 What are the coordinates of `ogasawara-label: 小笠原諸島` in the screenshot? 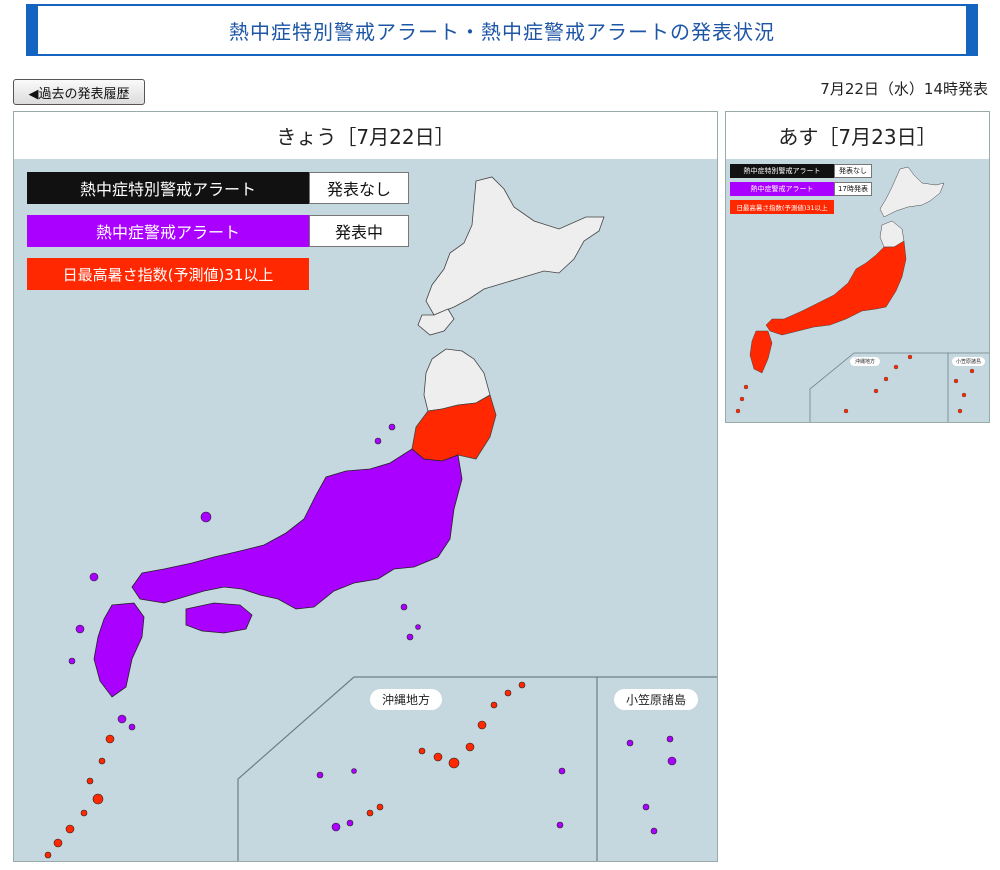 It's located at (656, 699).